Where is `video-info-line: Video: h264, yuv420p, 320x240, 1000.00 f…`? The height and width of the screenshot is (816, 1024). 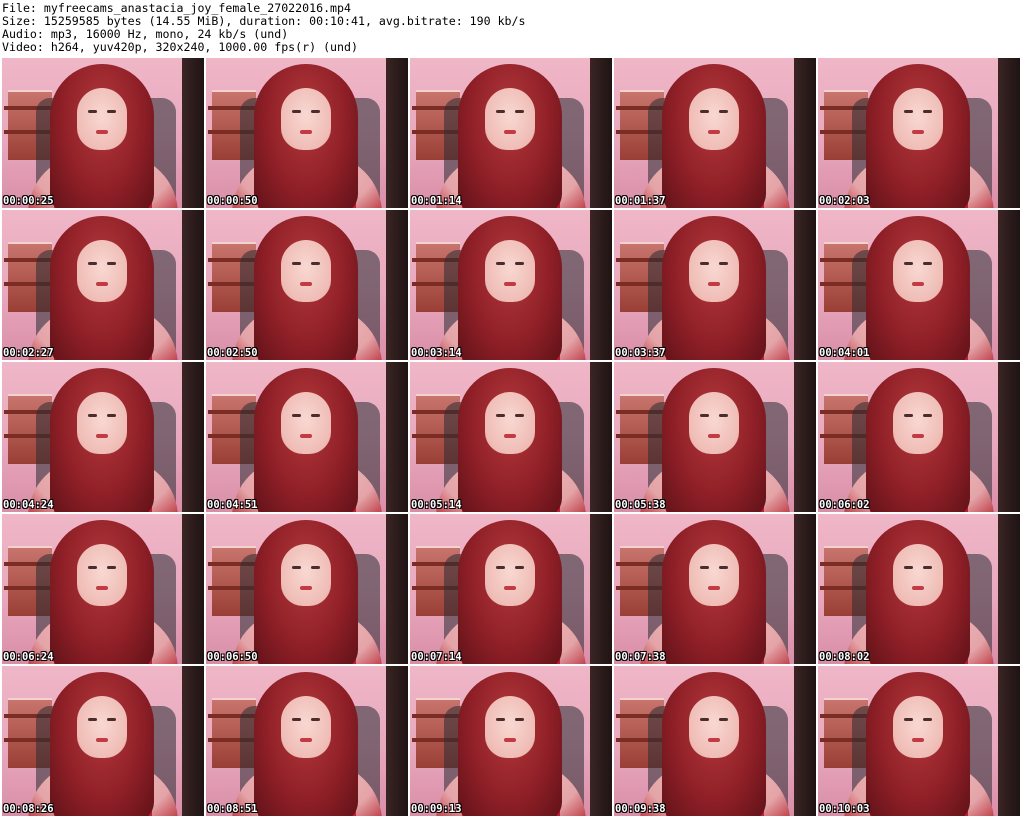
video-info-line: Video: h264, yuv420p, 320x240, 1000.00 f… is located at coordinates (180, 47).